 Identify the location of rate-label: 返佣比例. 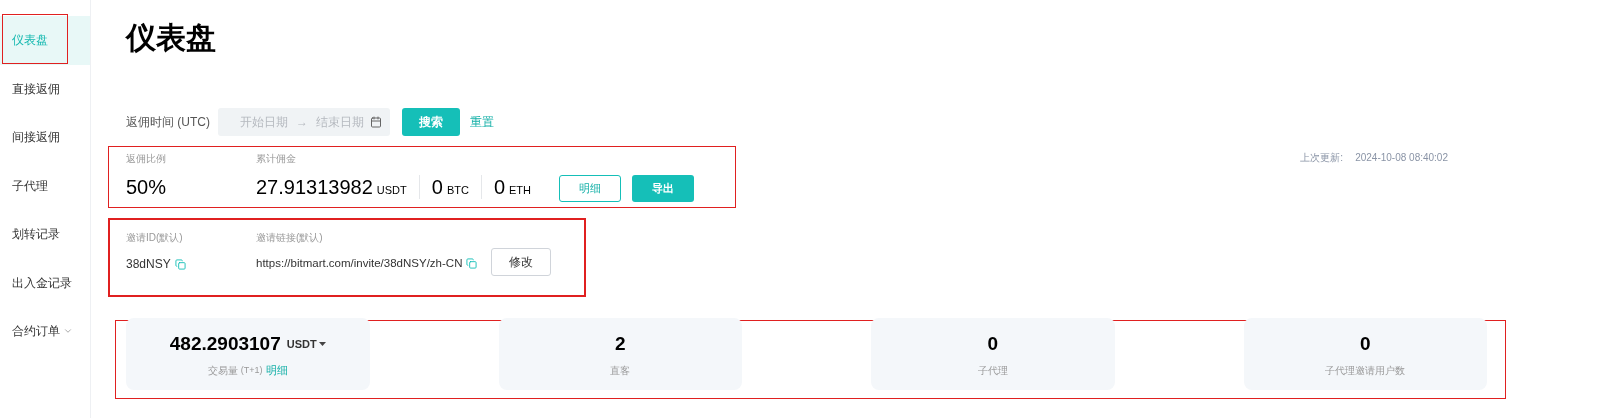
(146, 159).